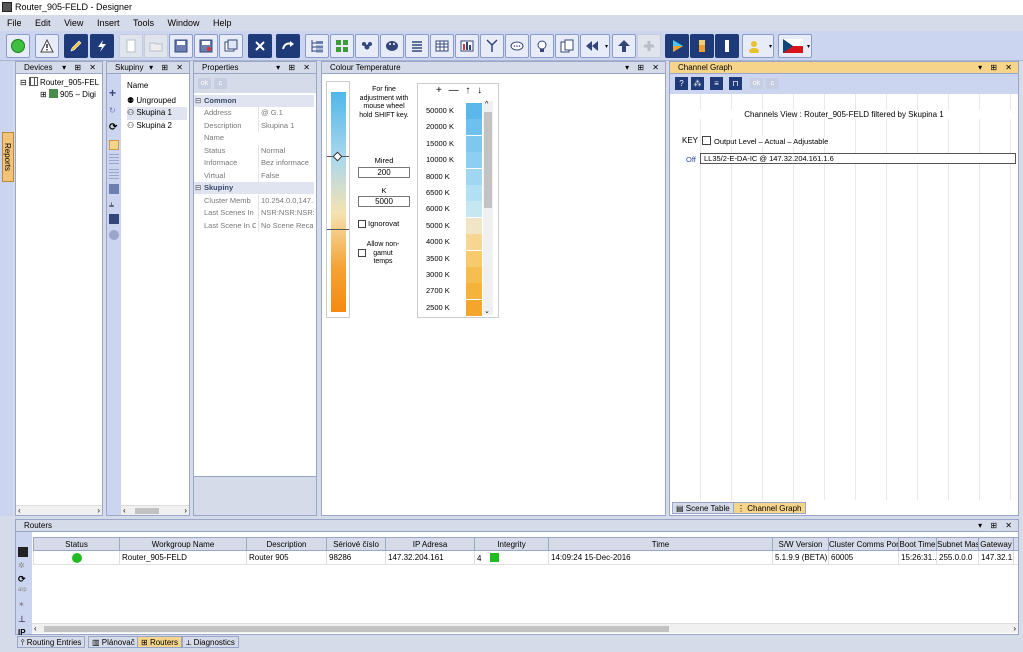 The height and width of the screenshot is (652, 1023). Describe the element at coordinates (156, 46) in the screenshot. I see `open-button` at that location.